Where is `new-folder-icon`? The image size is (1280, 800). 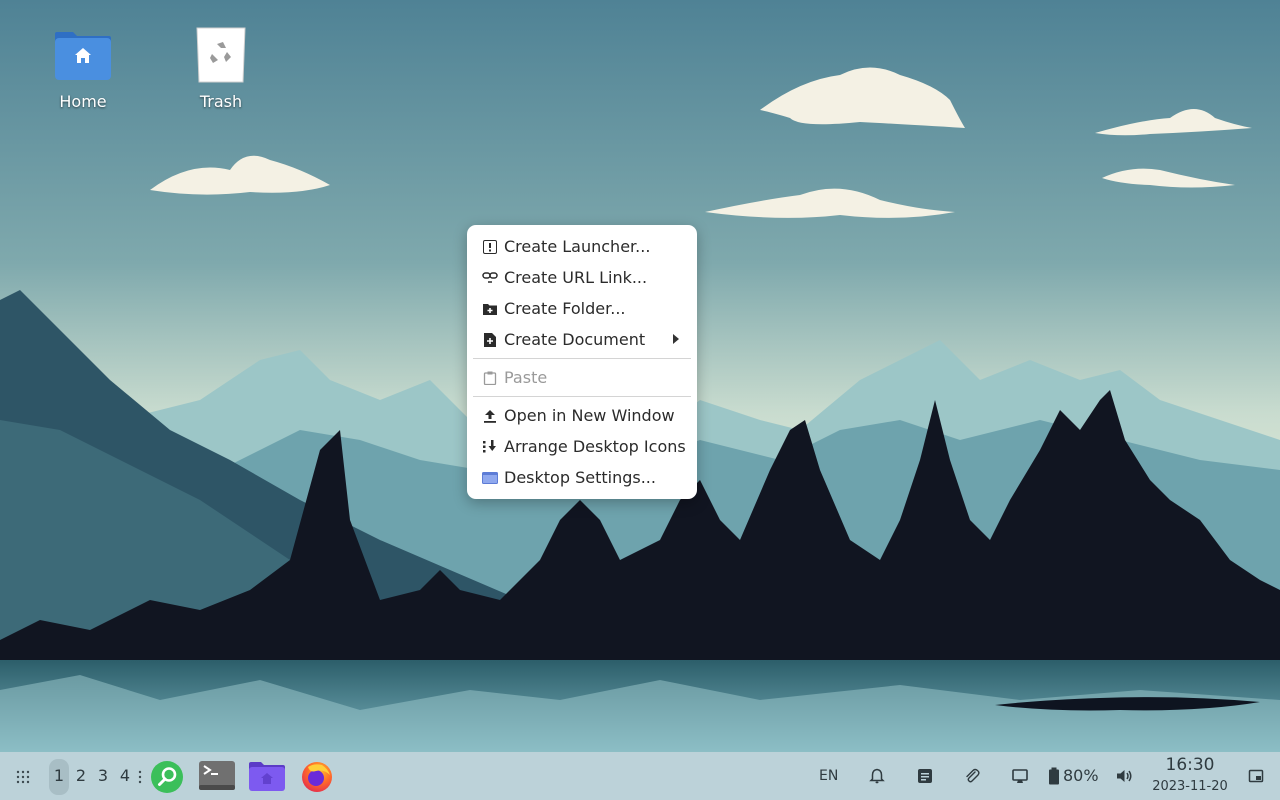
new-folder-icon is located at coordinates (490, 309).